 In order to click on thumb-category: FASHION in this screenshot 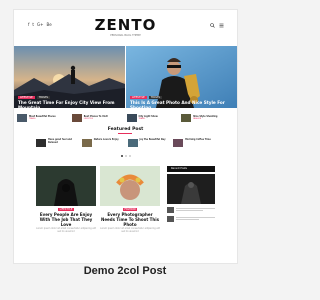, I will do `click(197, 119)`.